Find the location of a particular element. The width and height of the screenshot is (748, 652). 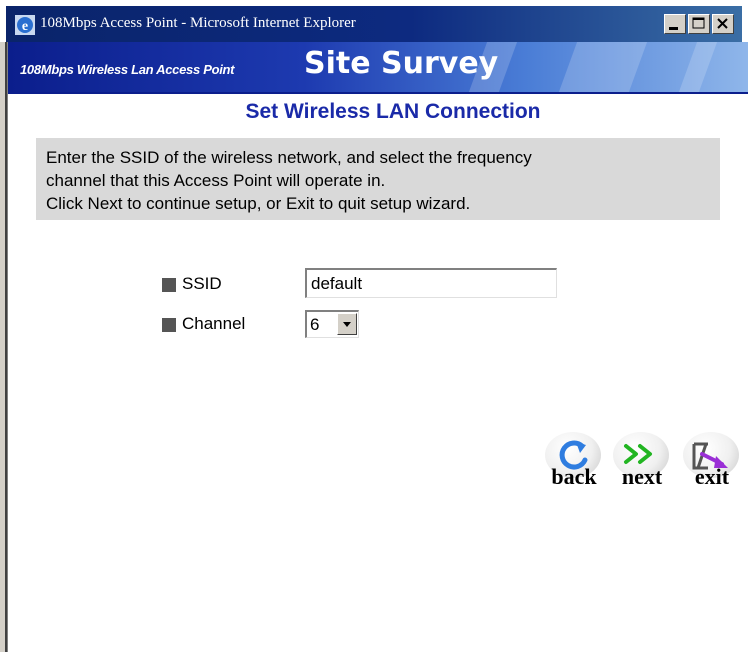

chevron-down-icon is located at coordinates (347, 324).